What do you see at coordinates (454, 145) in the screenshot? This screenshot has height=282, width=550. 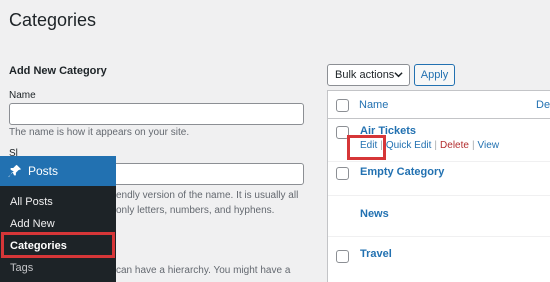 I see `delete-link: Delete` at bounding box center [454, 145].